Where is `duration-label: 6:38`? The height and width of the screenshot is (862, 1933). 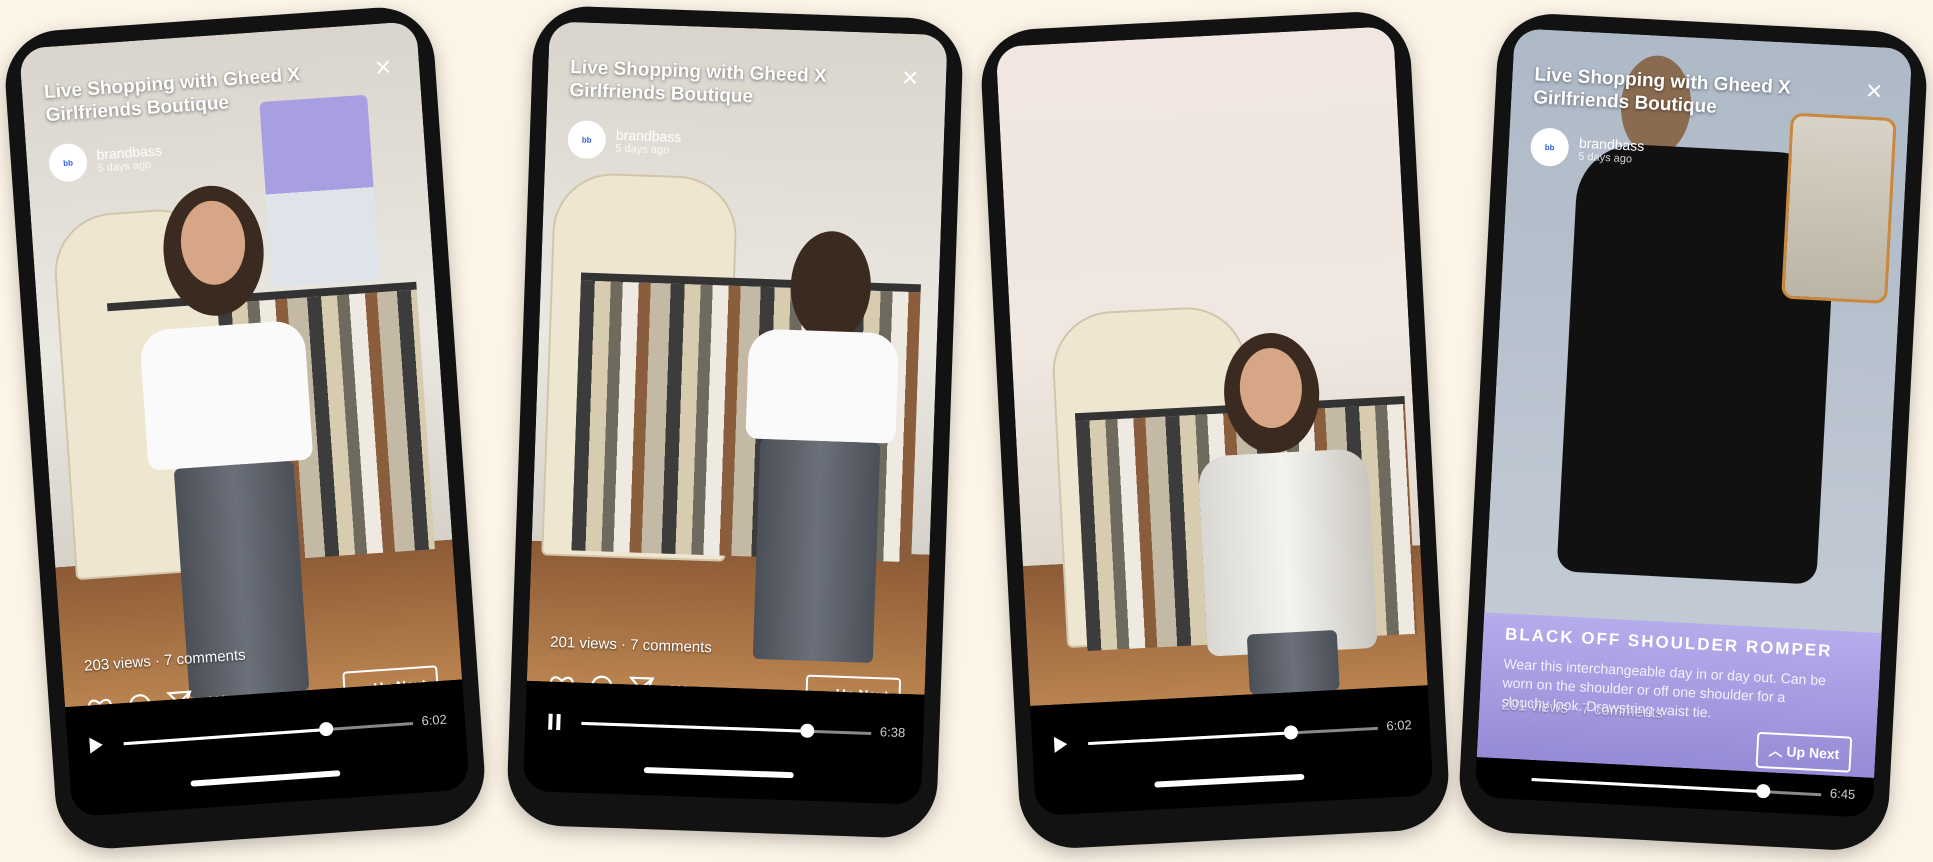 duration-label: 6:38 is located at coordinates (892, 732).